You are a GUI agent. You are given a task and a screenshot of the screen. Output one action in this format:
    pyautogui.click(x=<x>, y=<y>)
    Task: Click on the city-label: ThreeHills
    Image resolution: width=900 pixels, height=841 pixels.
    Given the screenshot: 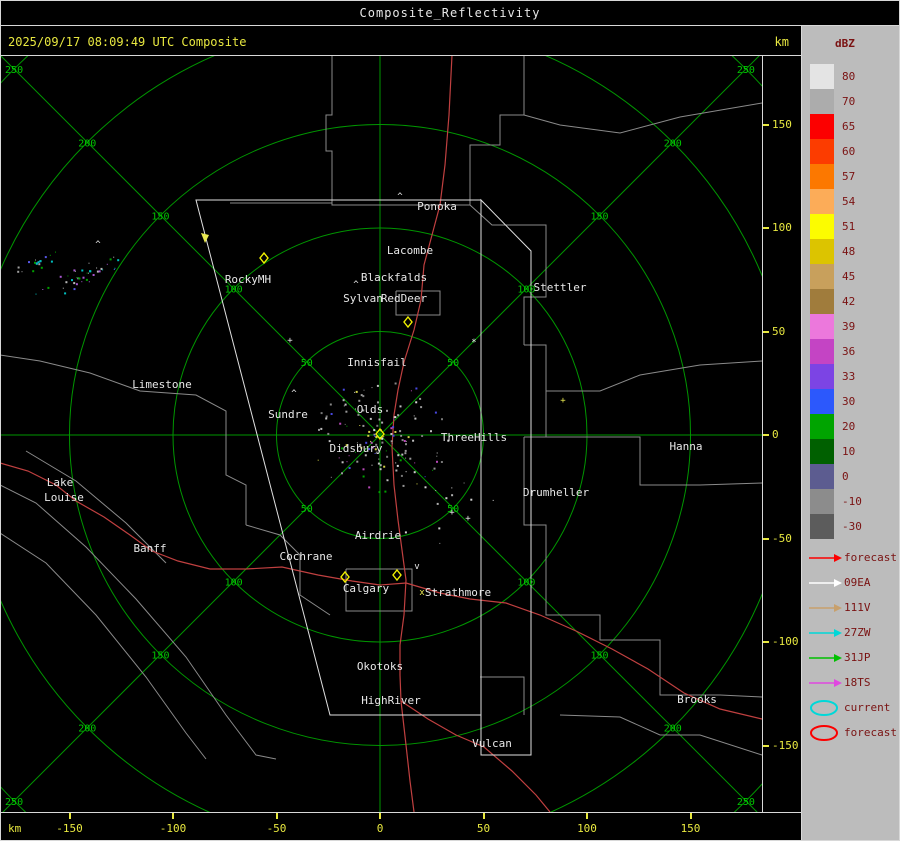 What is the action you would take?
    pyautogui.click(x=474, y=437)
    